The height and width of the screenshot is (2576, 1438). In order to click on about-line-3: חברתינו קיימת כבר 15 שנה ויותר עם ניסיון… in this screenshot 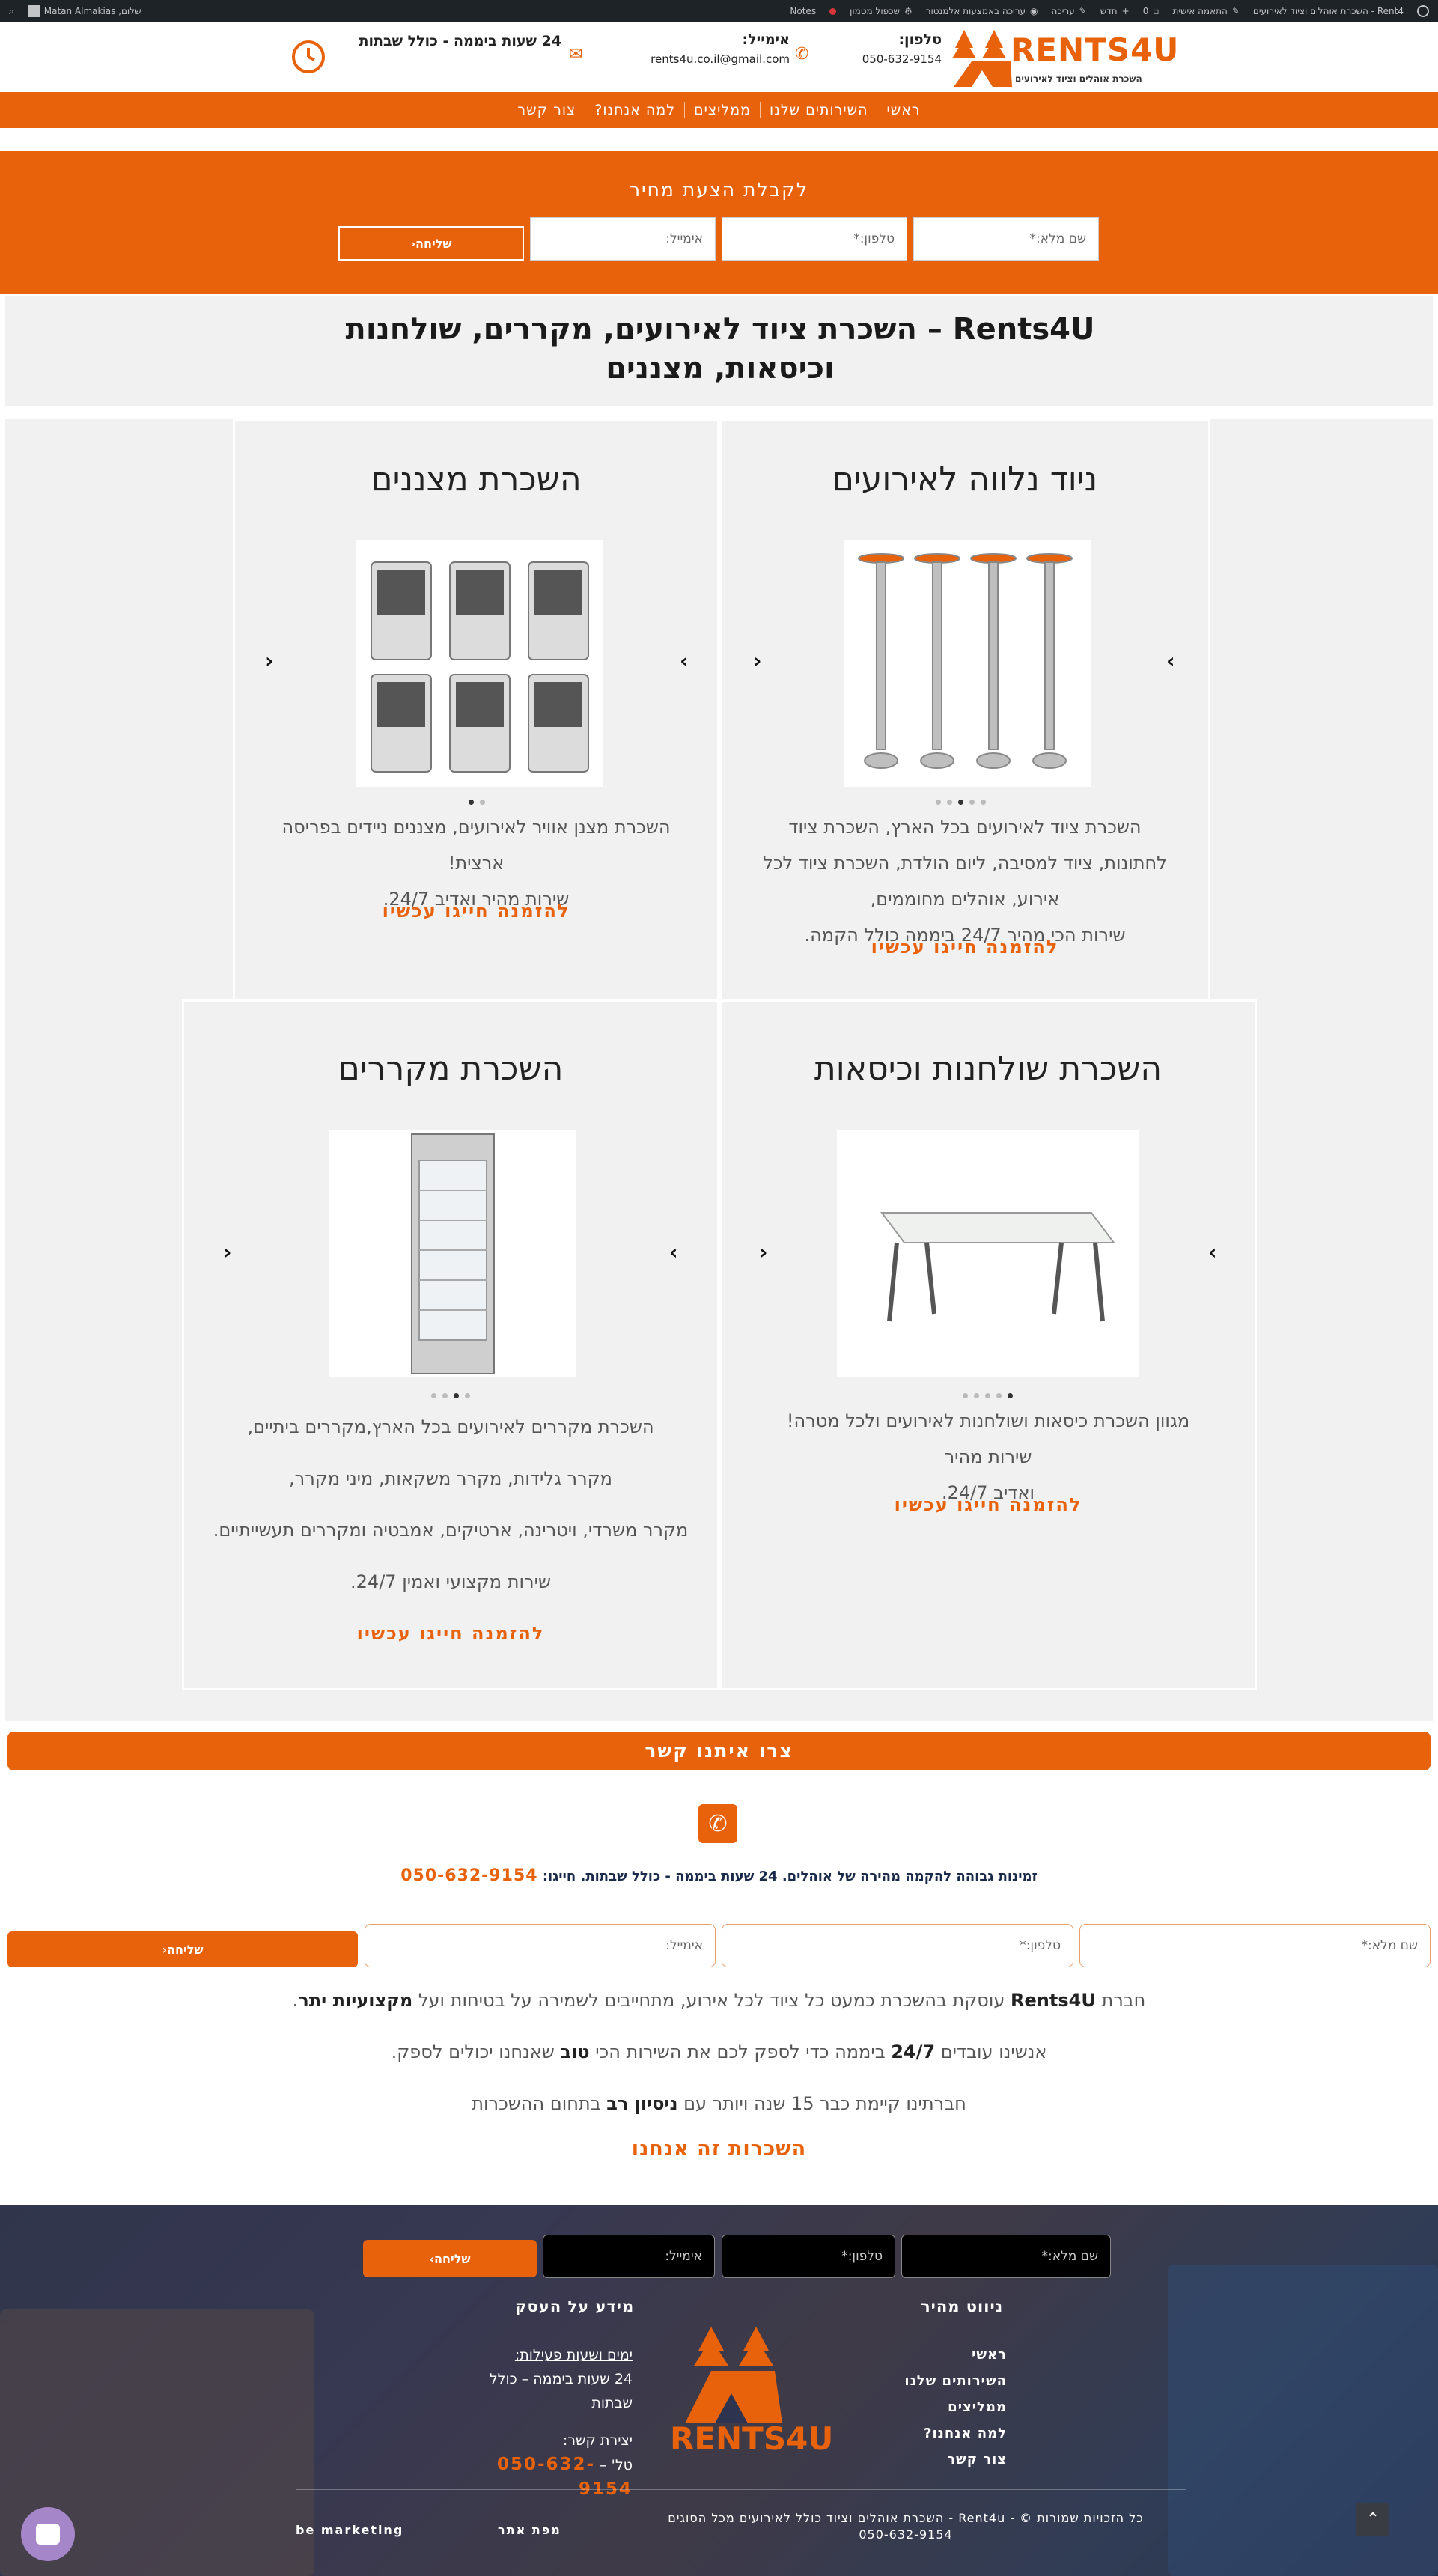, I will do `click(719, 2103)`.